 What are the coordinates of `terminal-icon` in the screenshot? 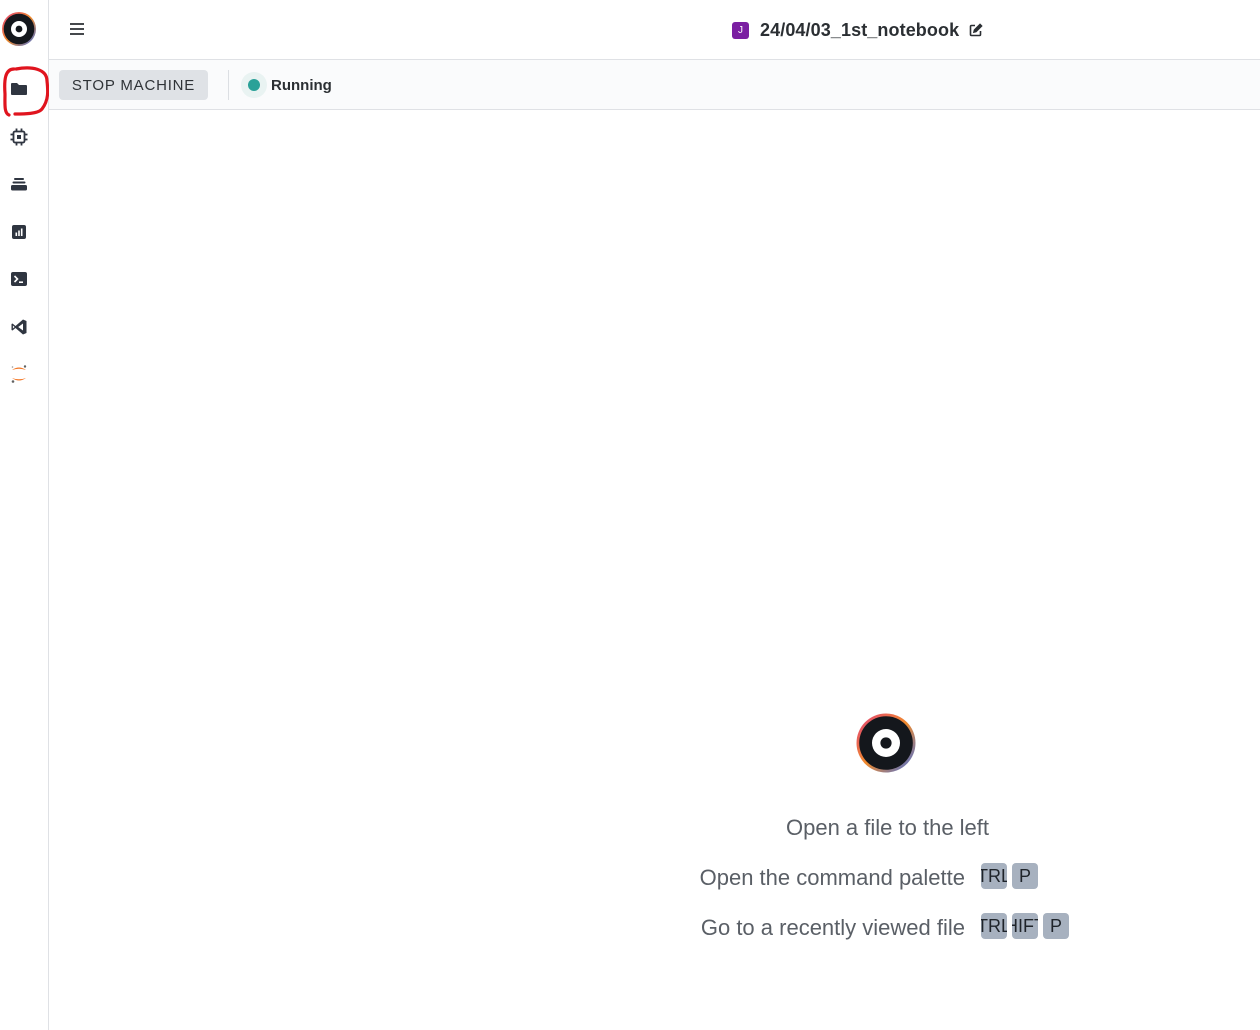 It's located at (19, 279).